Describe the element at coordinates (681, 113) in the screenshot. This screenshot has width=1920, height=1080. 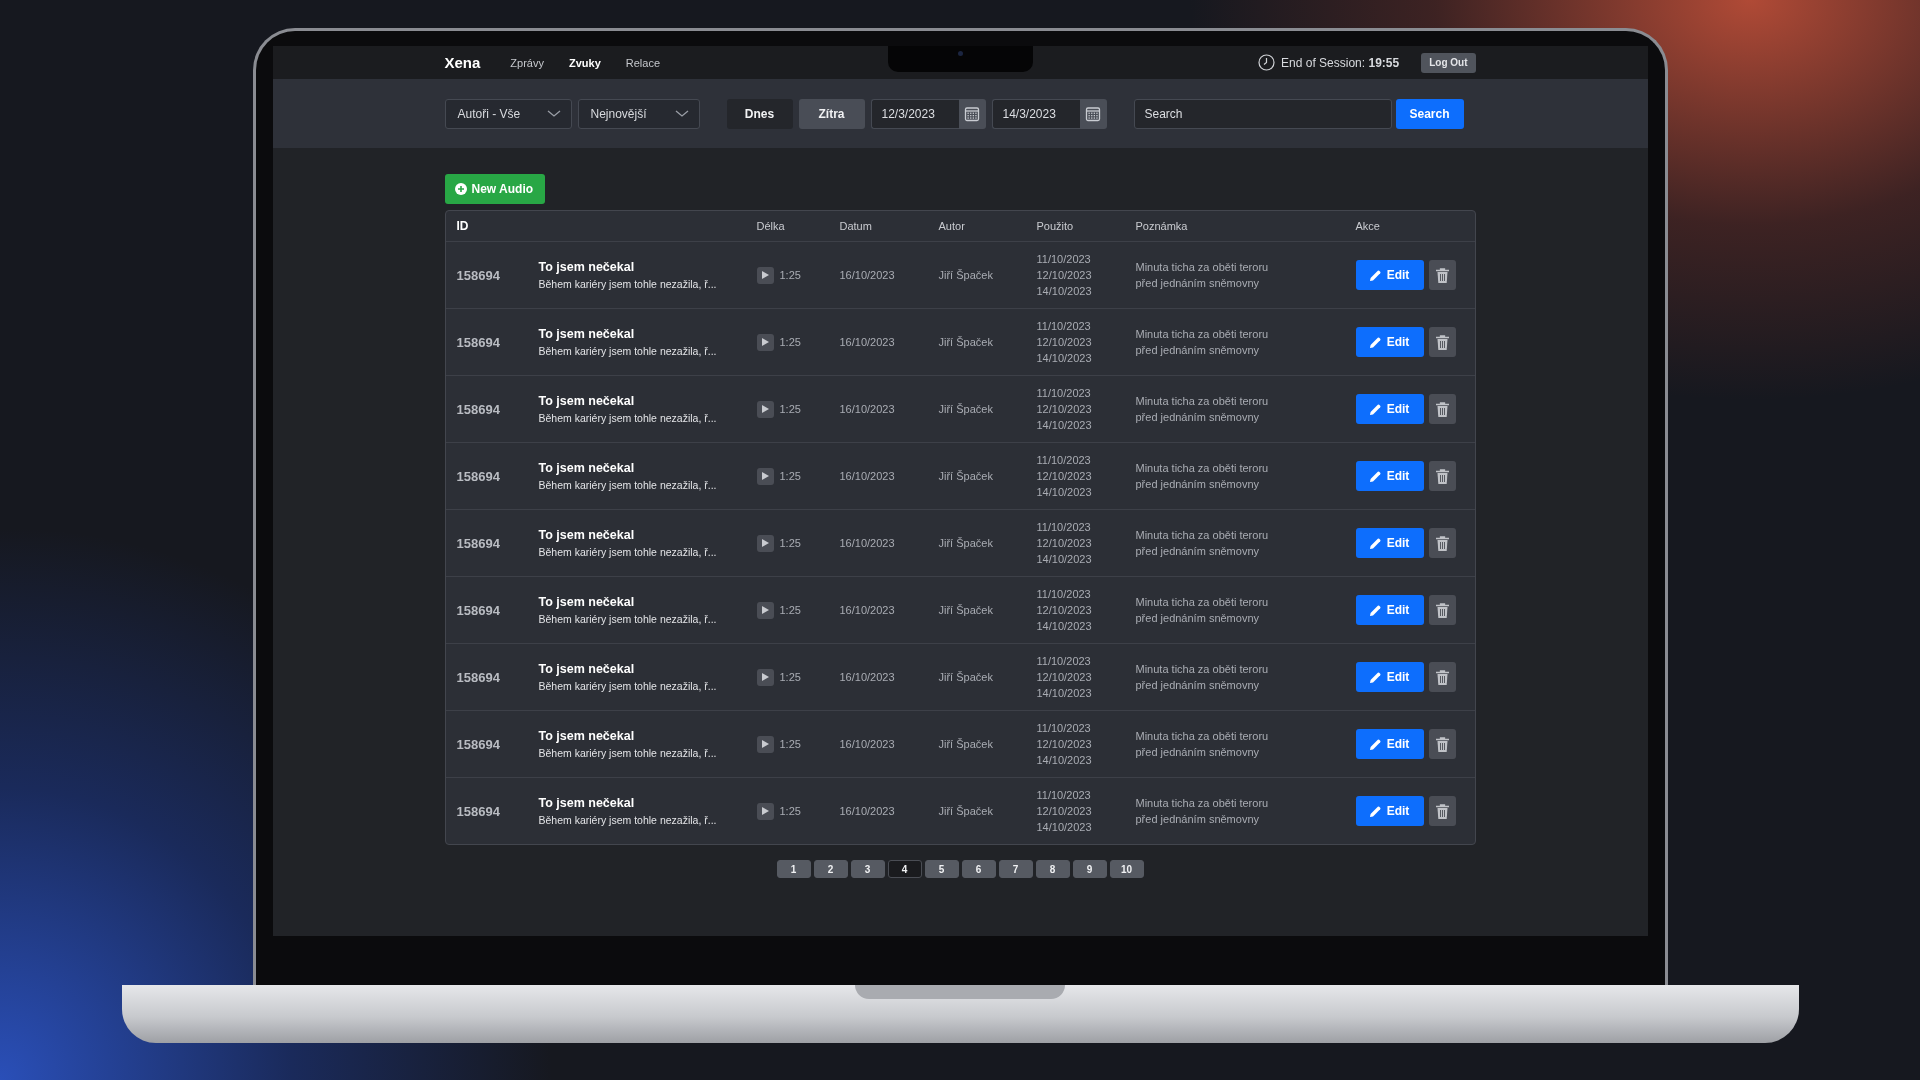
I see `chevron-icon` at that location.